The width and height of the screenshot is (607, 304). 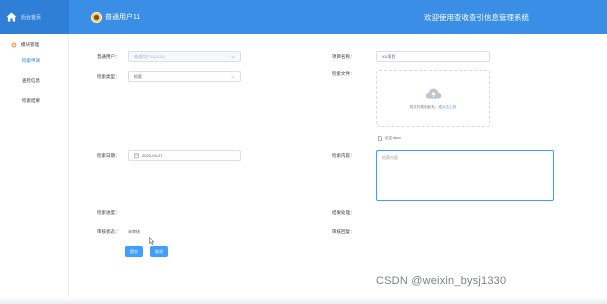 What do you see at coordinates (303, 17) in the screenshot?
I see `top-header-bar: 后台首页 普通用户11 欢迎使用查收查引信息管理系统` at bounding box center [303, 17].